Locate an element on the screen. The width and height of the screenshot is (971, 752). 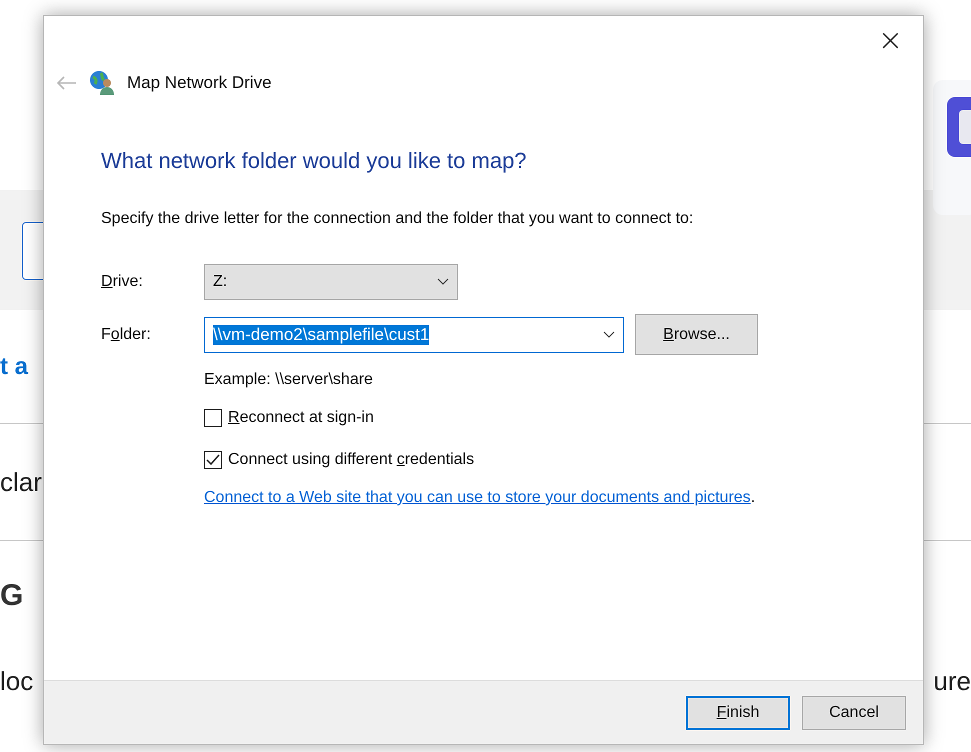
dialog-heading: What network folder would you like to map? is located at coordinates (314, 161).